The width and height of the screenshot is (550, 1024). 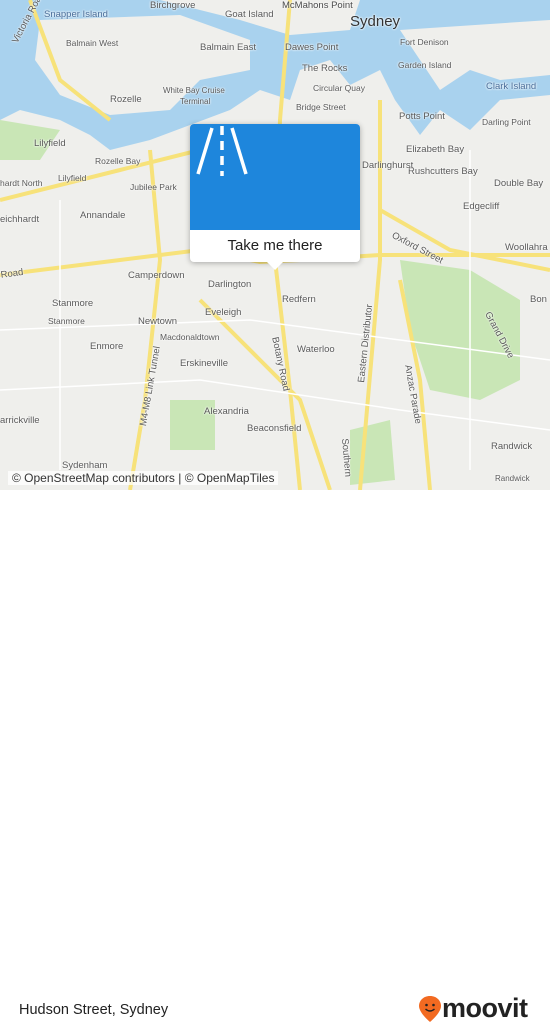 I want to click on map-label: White Bay Cruise, so click(x=194, y=90).